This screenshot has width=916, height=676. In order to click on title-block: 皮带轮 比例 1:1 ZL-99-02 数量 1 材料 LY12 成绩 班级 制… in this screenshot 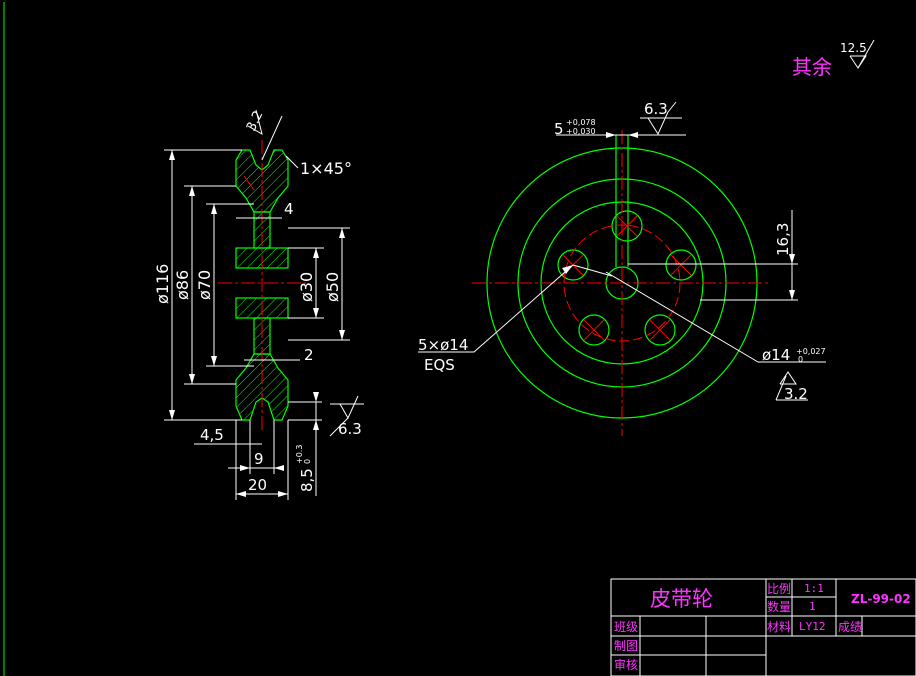, I will do `click(763, 627)`.